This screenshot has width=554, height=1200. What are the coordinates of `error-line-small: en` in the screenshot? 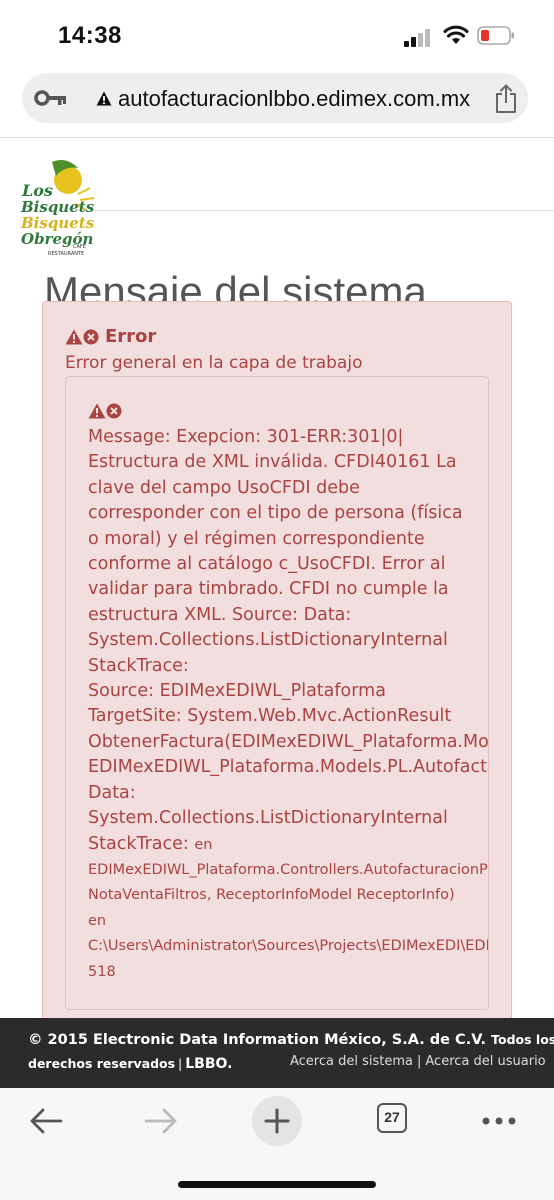 It's located at (97, 920).